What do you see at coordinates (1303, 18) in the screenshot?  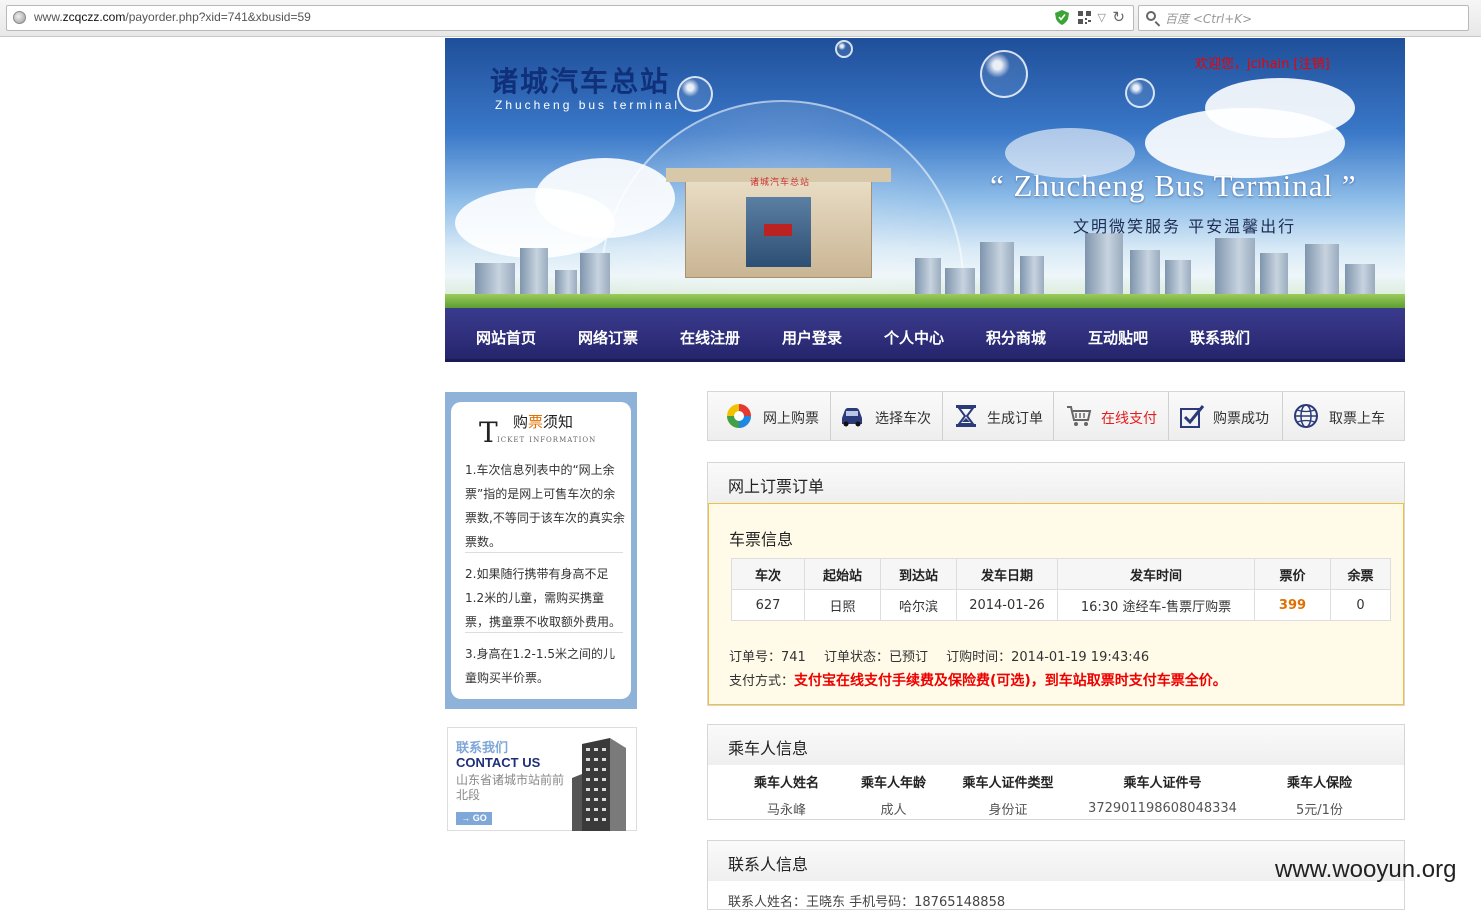 I see `search-input: 百度 <Ctrl+K>` at bounding box center [1303, 18].